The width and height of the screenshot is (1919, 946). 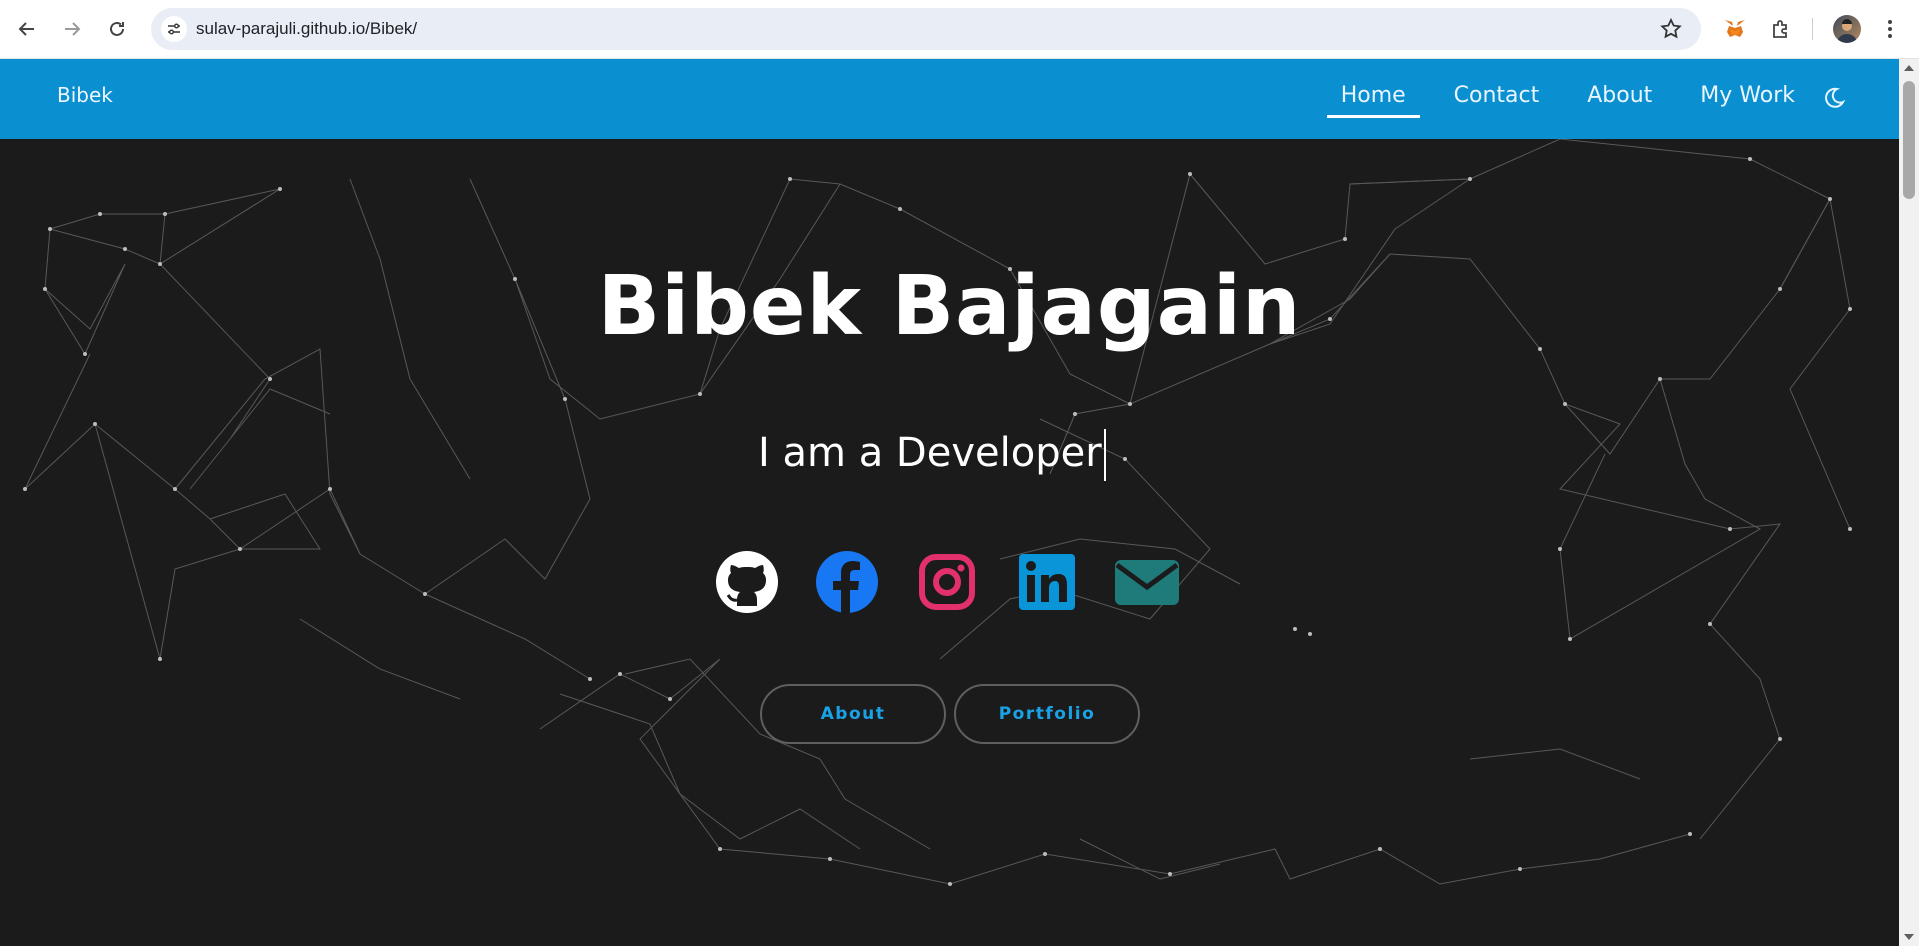 I want to click on nav-menu: Home Contact About My Work, so click(x=1577, y=97).